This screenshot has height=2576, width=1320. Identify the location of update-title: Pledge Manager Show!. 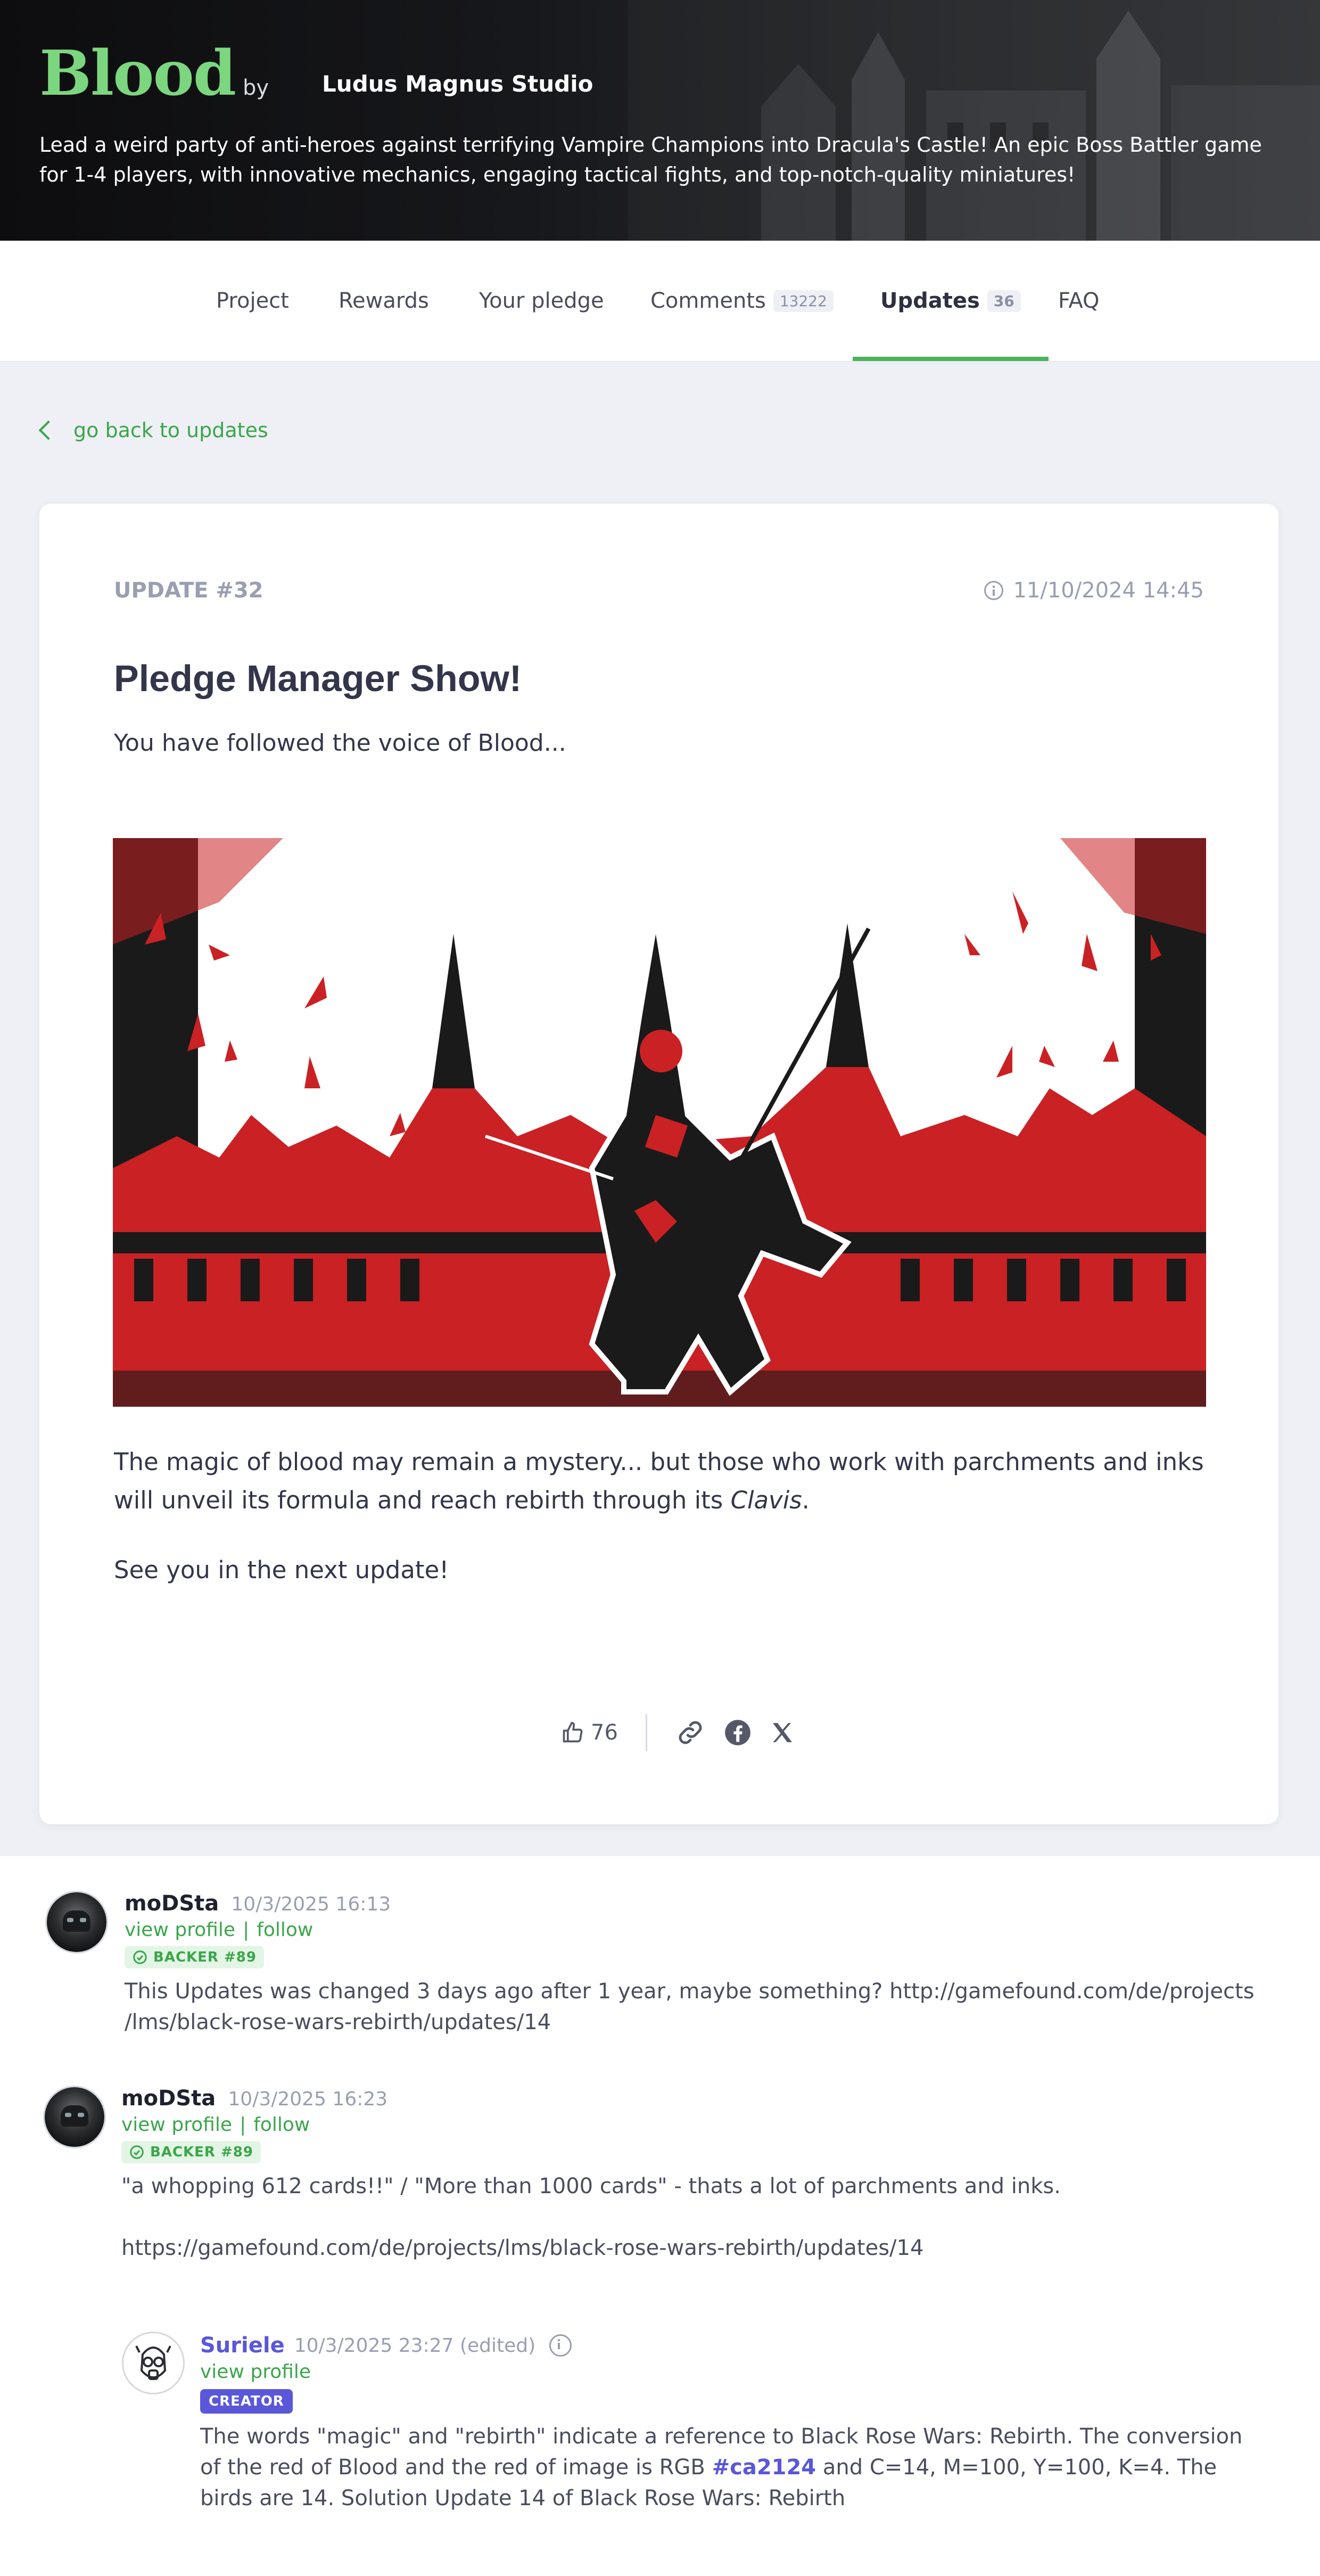
(318, 678).